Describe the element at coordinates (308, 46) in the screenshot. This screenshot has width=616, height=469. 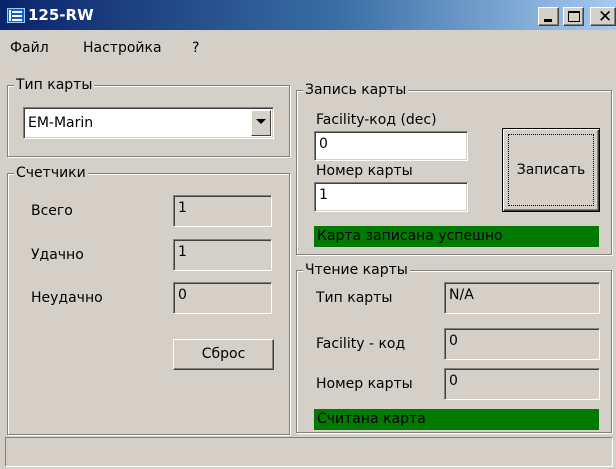
I see `menu-bar: Файл Настройка ?` at that location.